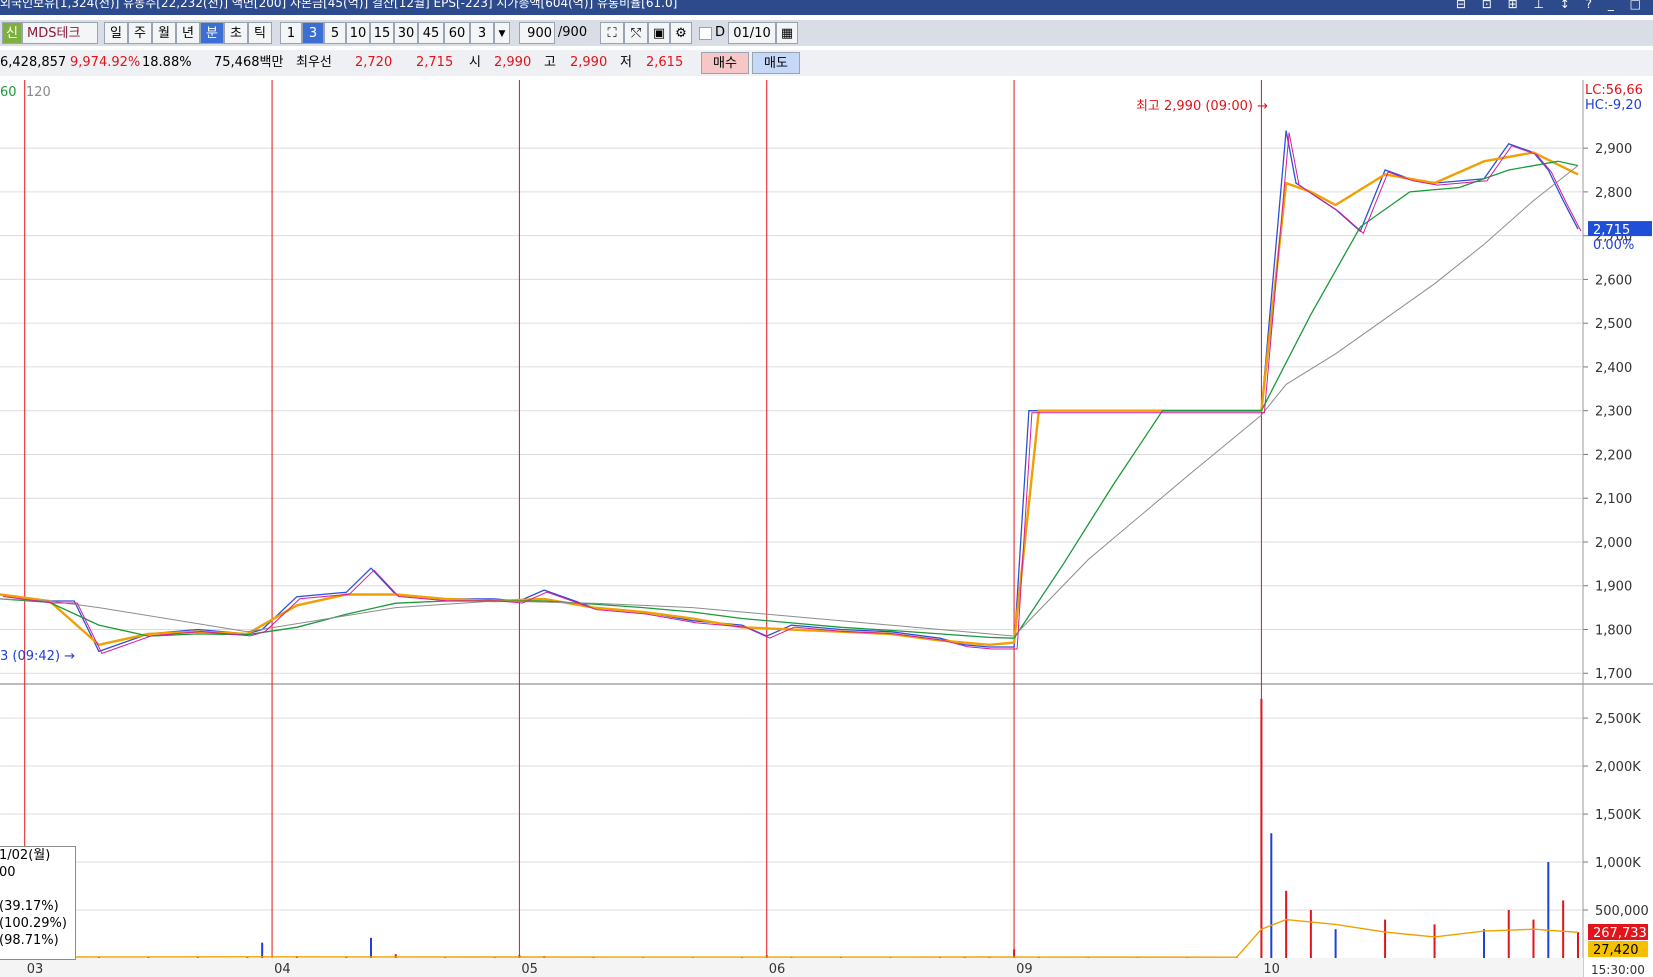 This screenshot has width=1653, height=977. What do you see at coordinates (1618, 719) in the screenshot?
I see `volume-tick-label: 2,500K` at bounding box center [1618, 719].